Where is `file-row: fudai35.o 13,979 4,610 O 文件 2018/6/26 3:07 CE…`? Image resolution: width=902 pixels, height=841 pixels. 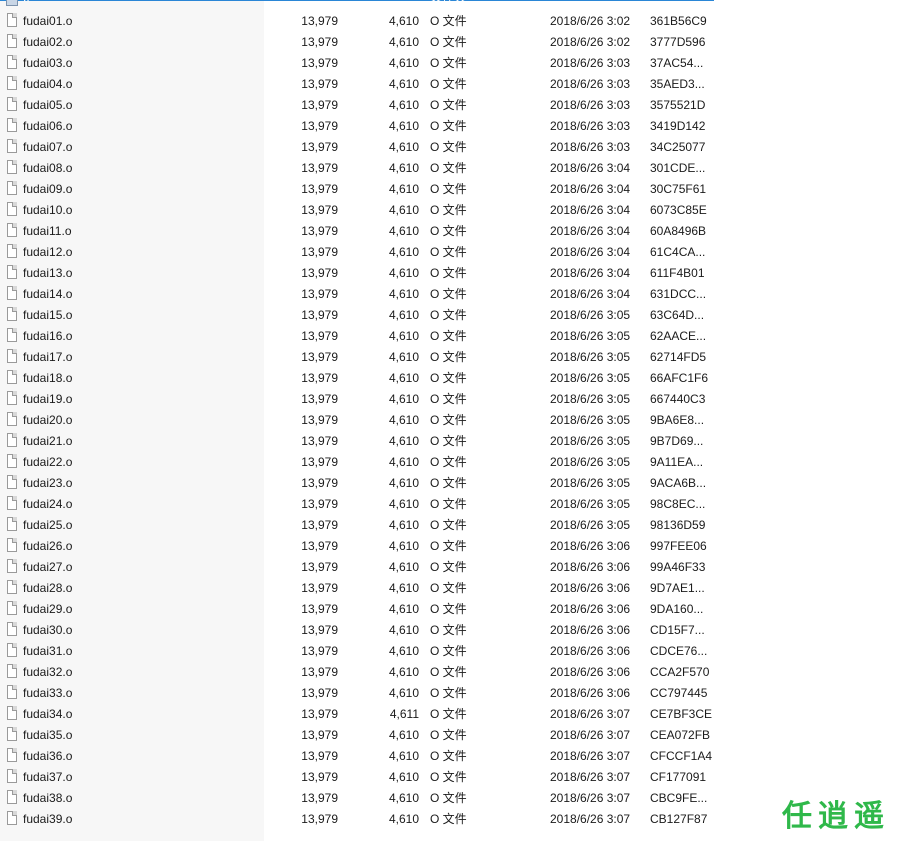
file-row: fudai35.o 13,979 4,610 O 文件 2018/6/26 3:07 CE… is located at coordinates (451, 735).